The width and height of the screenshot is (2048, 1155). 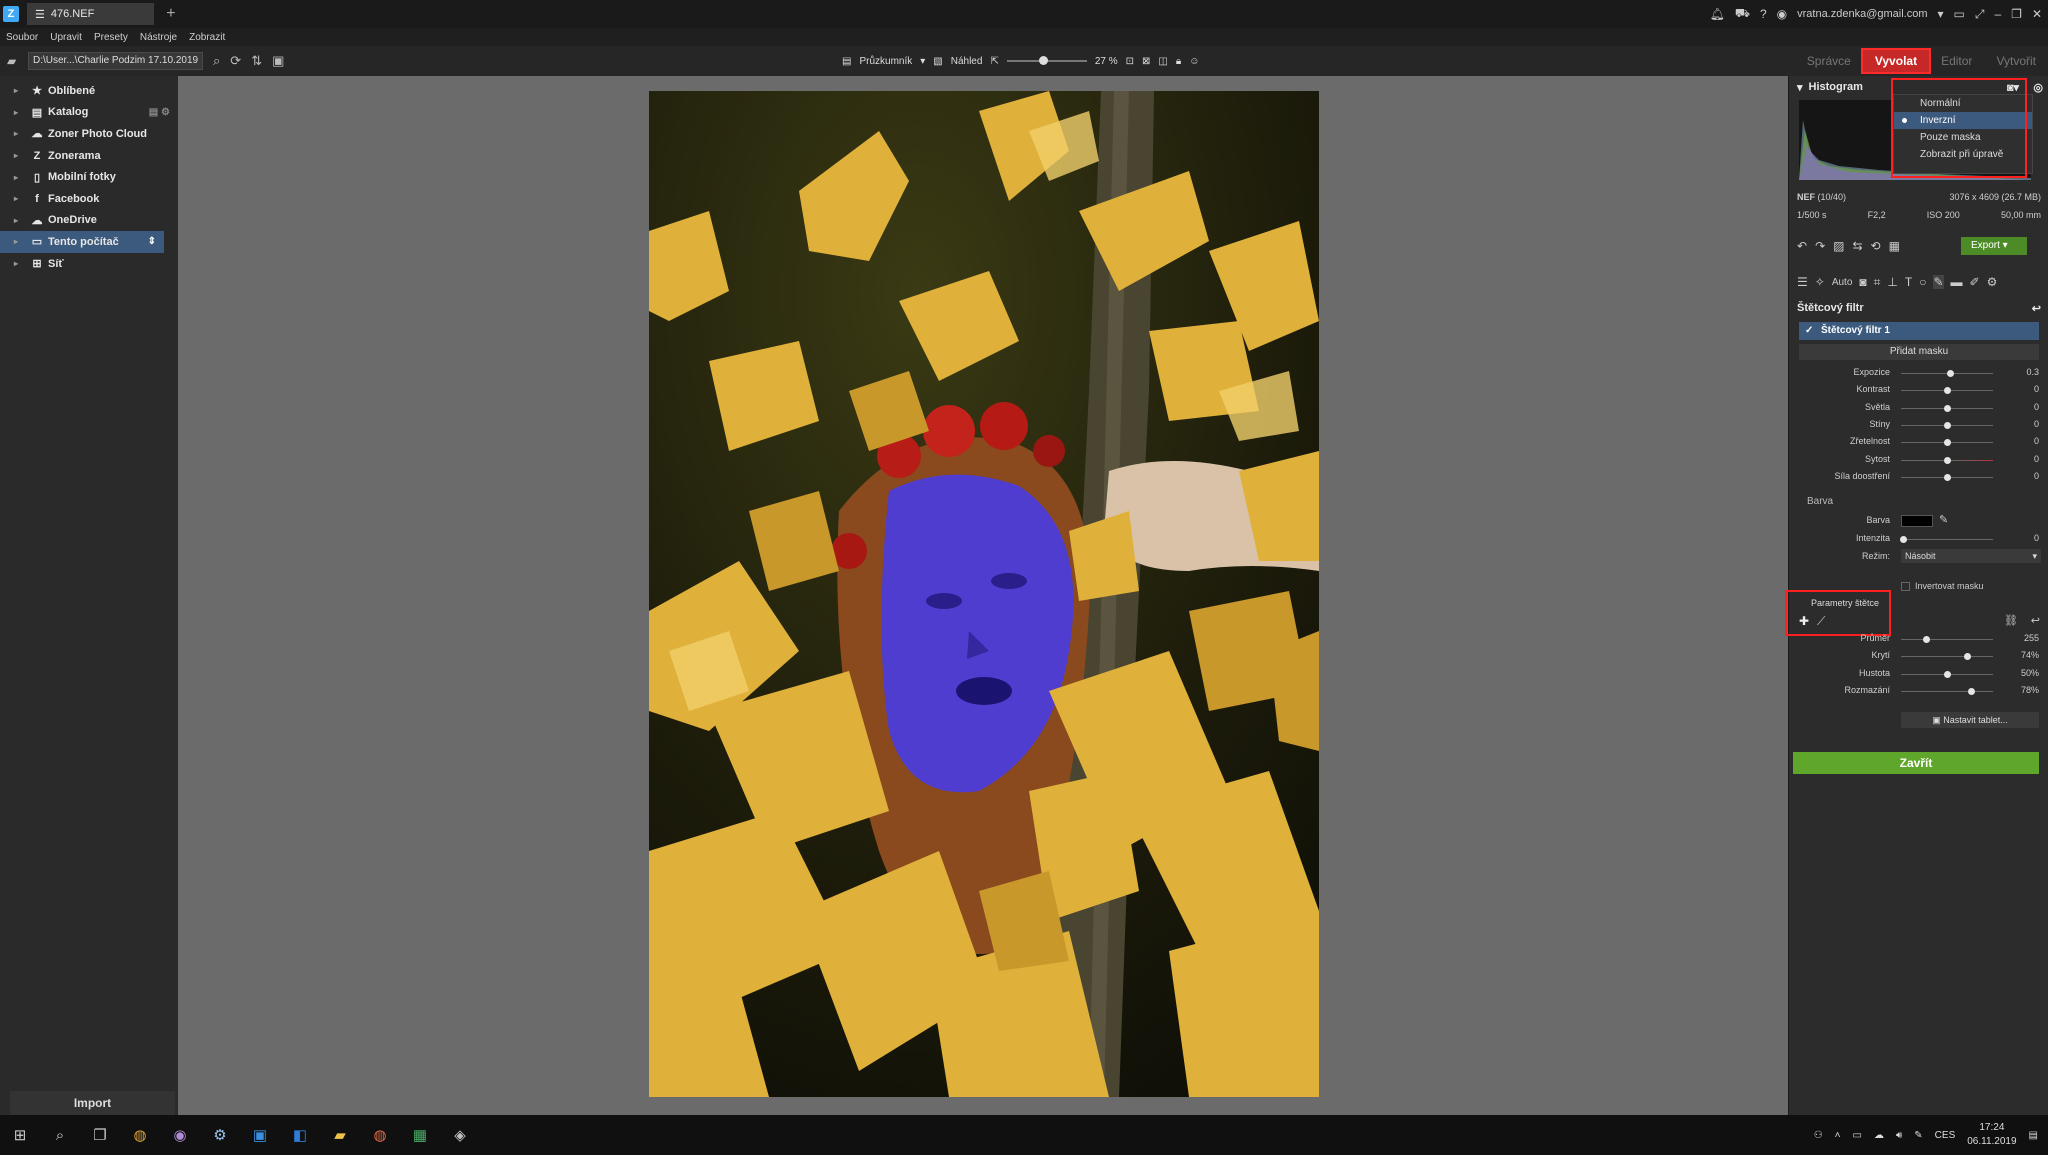 I want to click on reset-icon: ↩, so click(x=2036, y=308).